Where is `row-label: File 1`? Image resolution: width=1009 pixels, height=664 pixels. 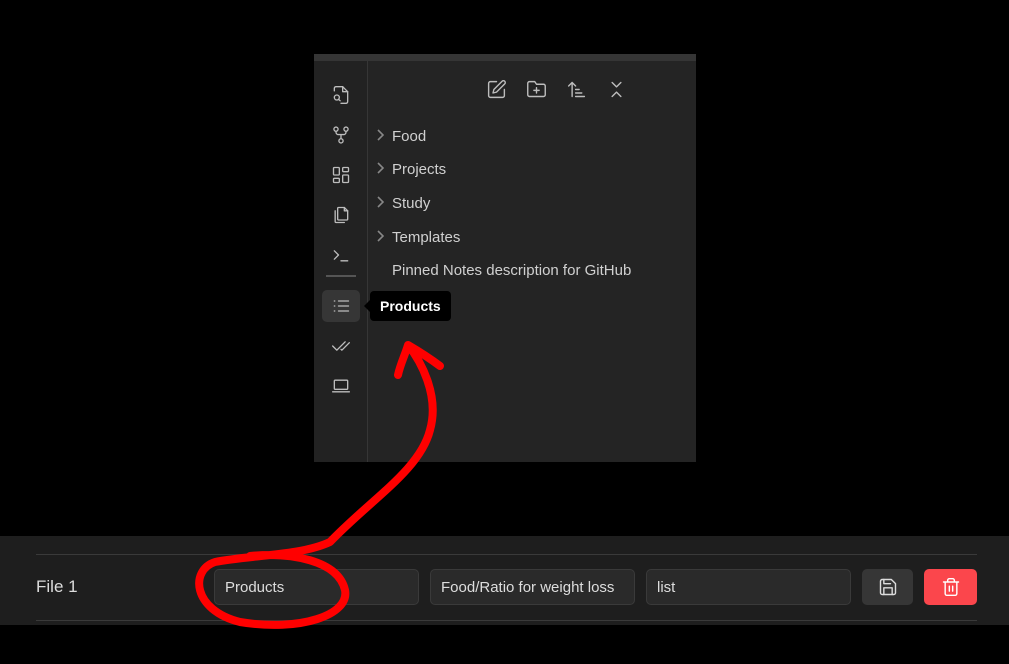
row-label: File 1 is located at coordinates (57, 586).